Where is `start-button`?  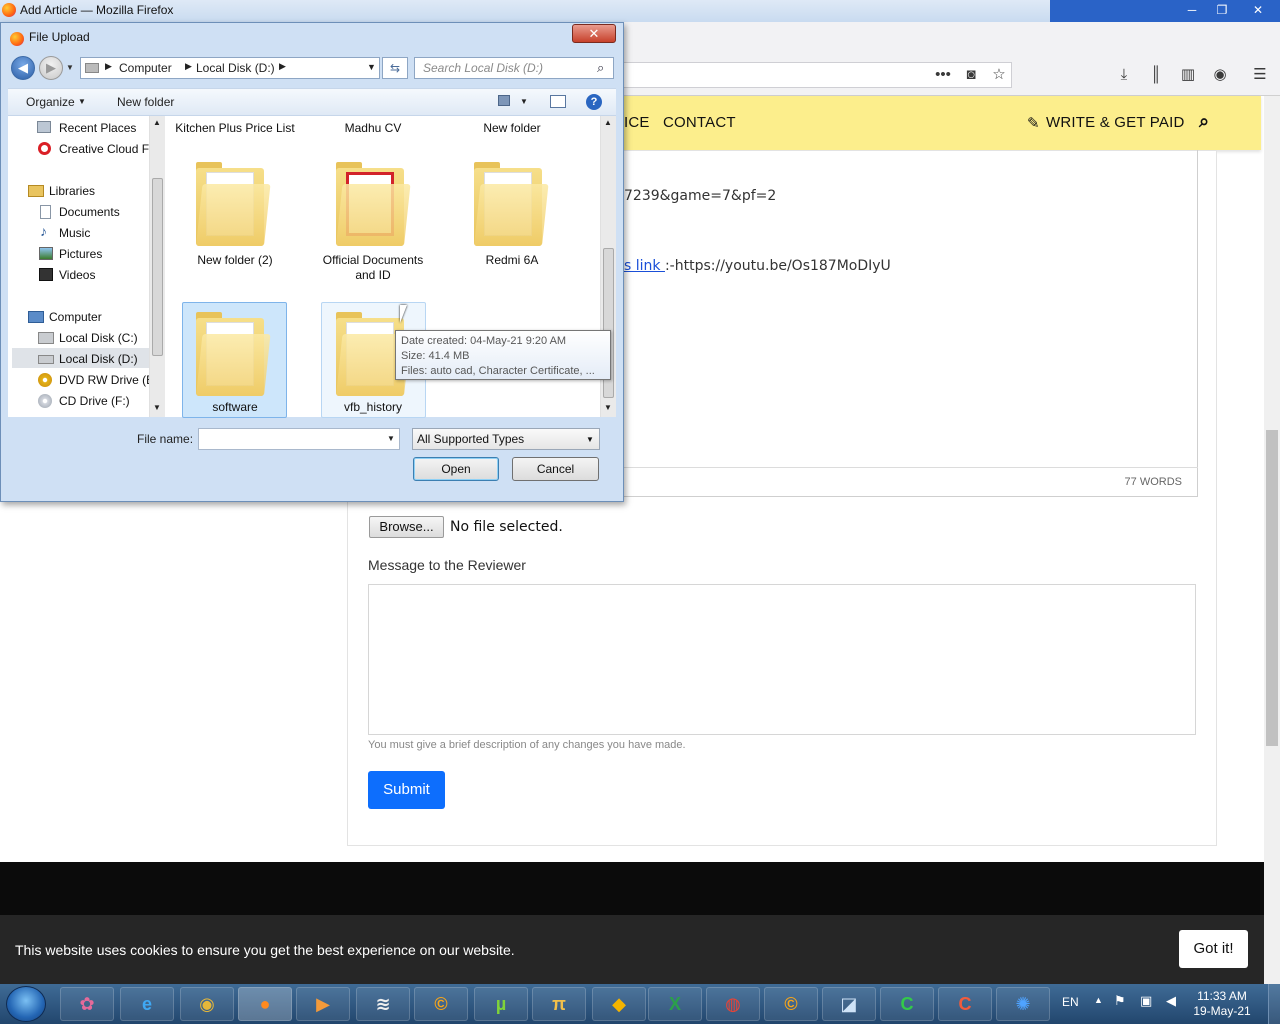
start-button is located at coordinates (26, 1004).